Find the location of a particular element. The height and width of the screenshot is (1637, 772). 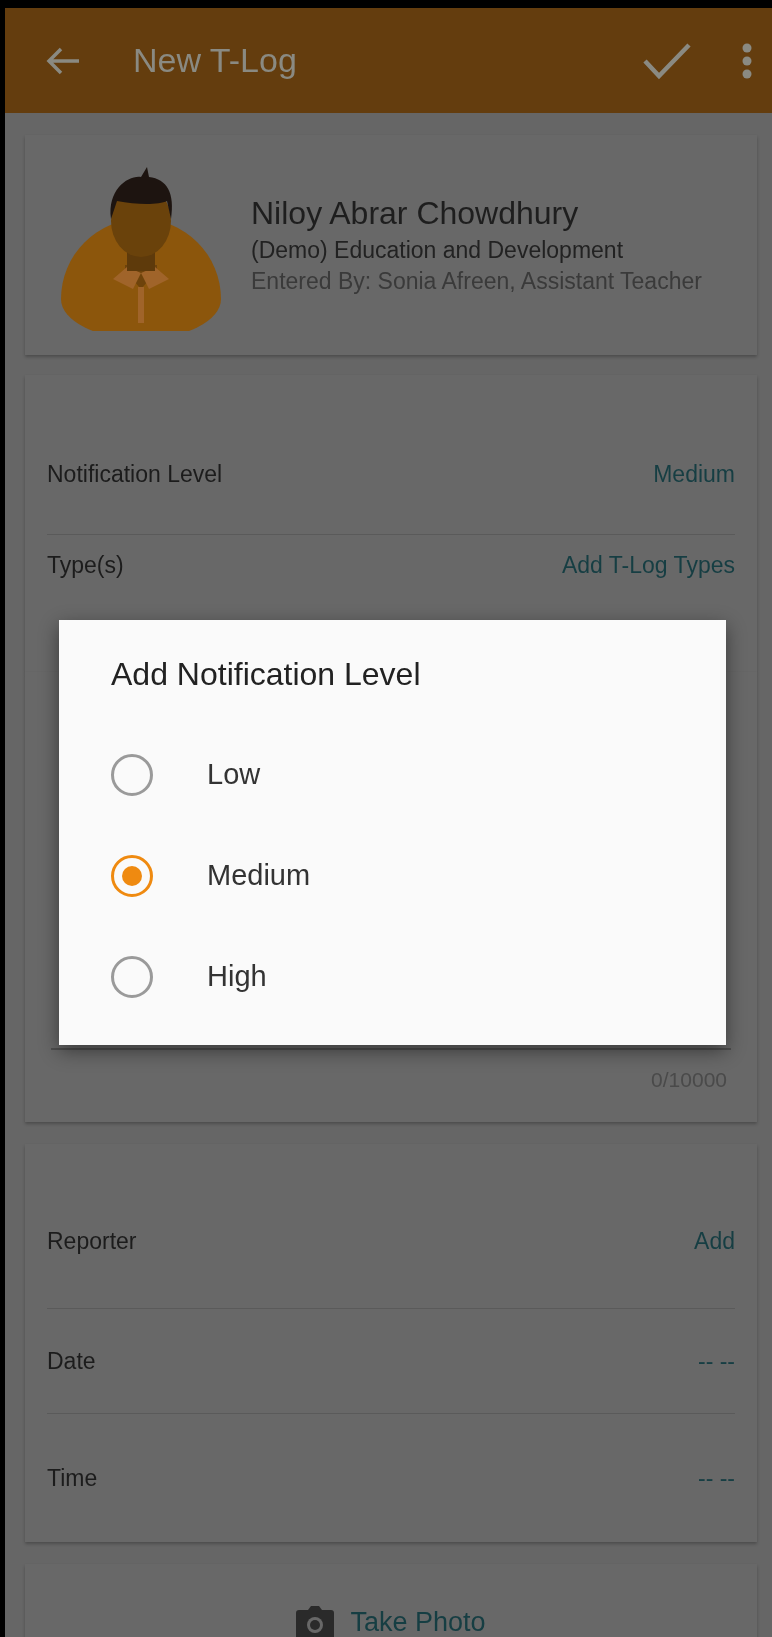

dialog-title: Add Notification Level is located at coordinates (266, 674).